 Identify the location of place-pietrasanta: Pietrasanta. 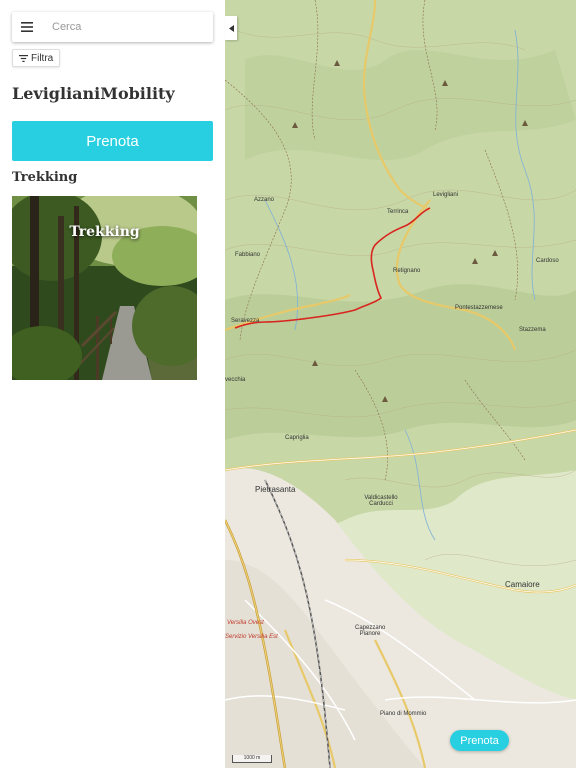
(275, 489).